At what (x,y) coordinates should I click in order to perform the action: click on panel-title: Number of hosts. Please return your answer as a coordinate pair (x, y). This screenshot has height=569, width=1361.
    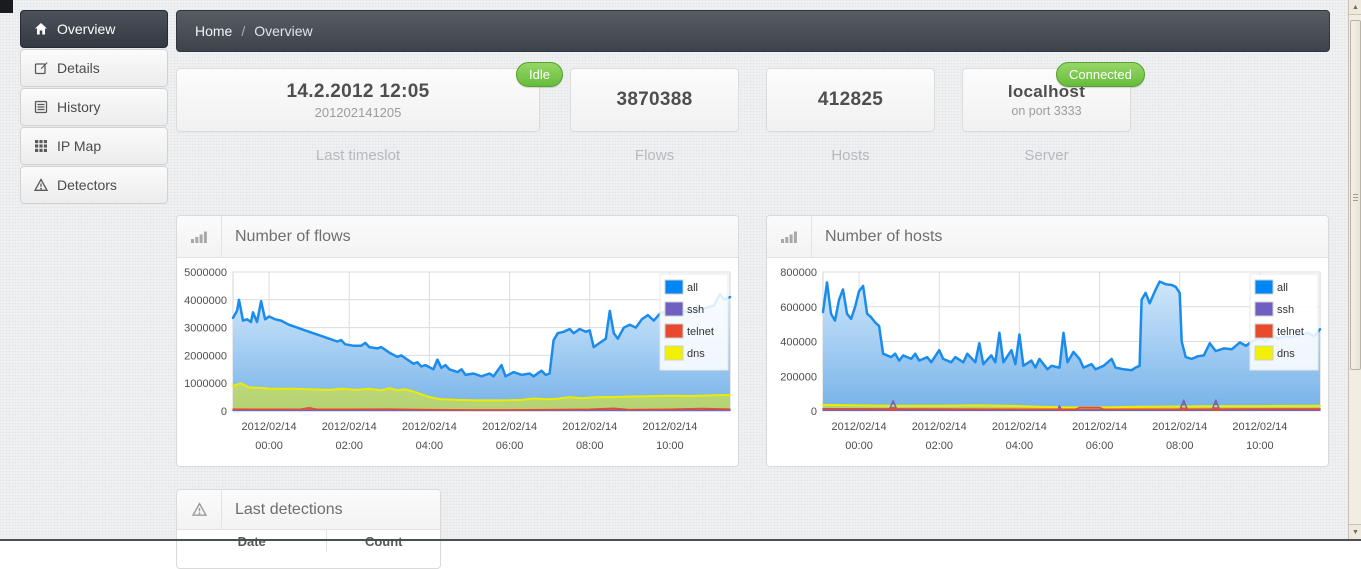
    Looking at the image, I should click on (884, 236).